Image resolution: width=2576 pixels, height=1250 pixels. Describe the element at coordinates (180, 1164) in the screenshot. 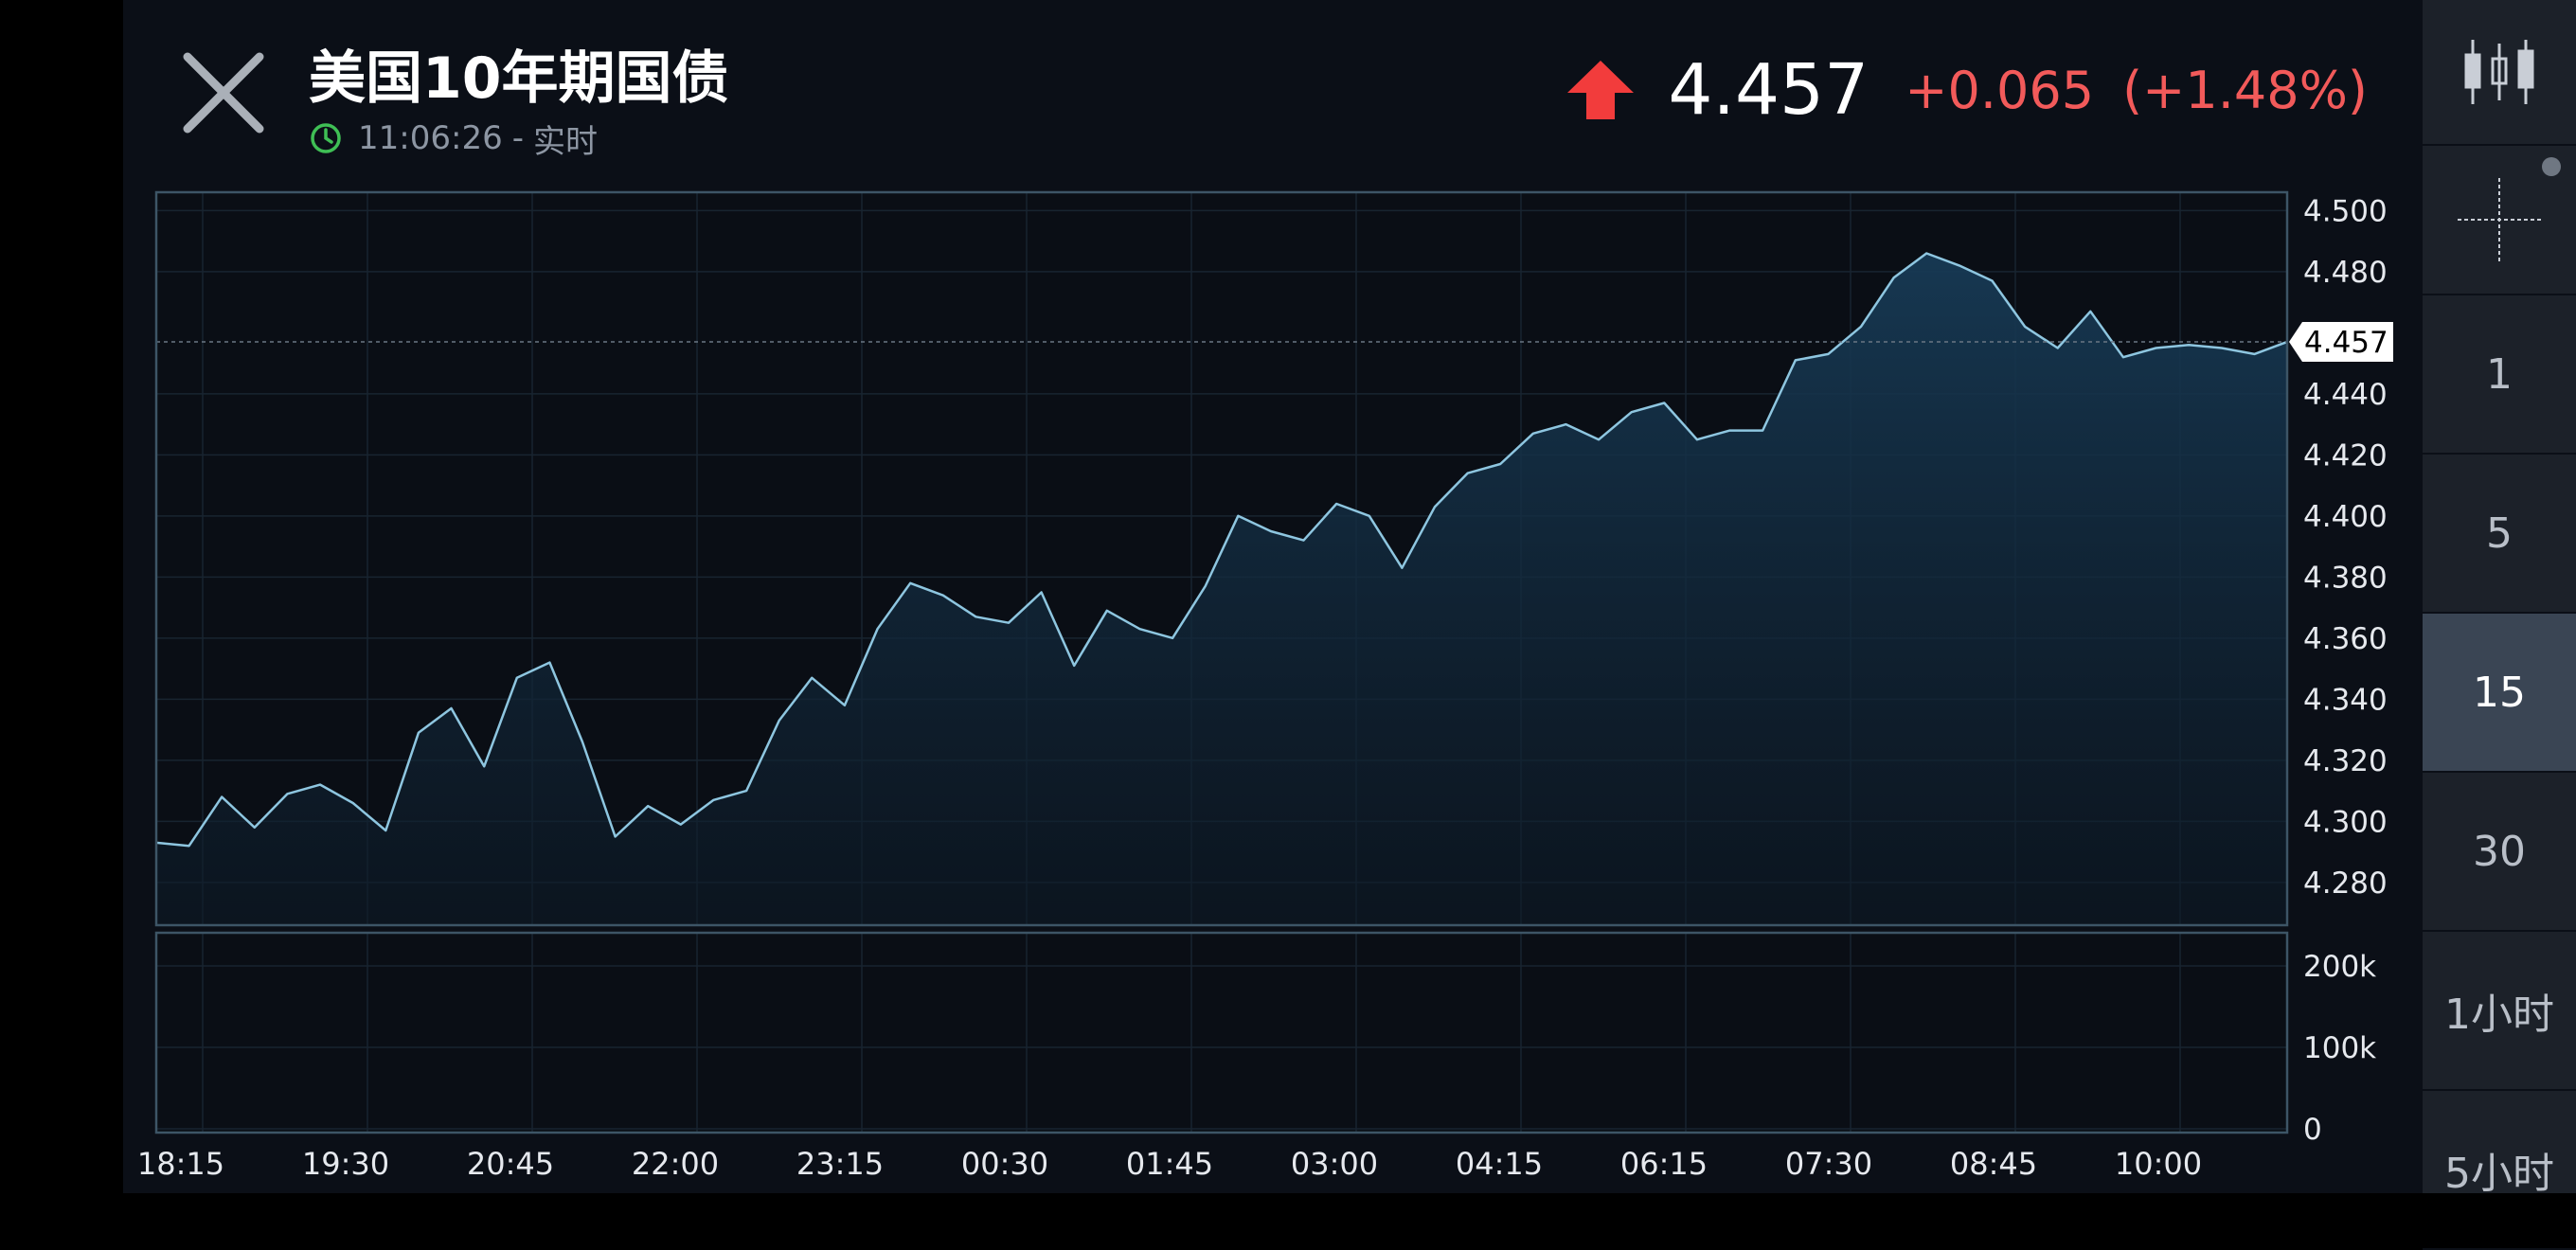

I see `x-tick-label: 18:15` at that location.